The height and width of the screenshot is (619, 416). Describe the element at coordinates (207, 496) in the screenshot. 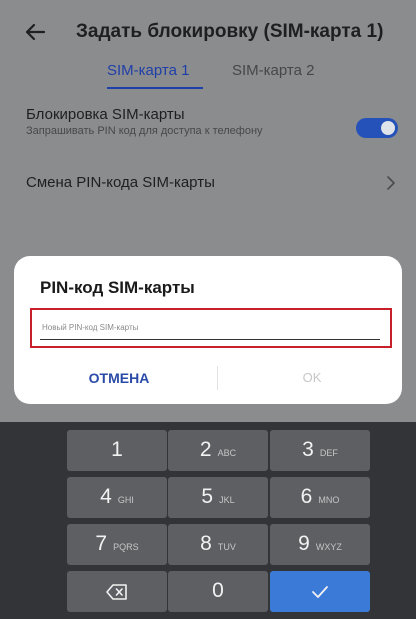

I see `key-digit: 5` at that location.